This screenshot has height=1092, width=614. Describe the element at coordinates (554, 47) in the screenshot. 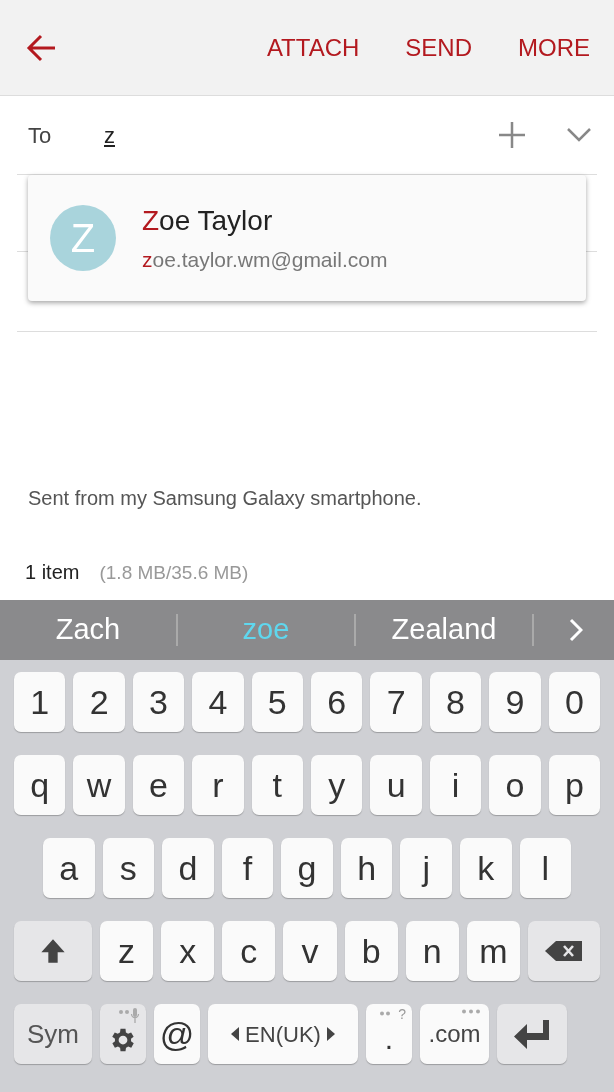

I see `toolbar-action: MORE` at that location.